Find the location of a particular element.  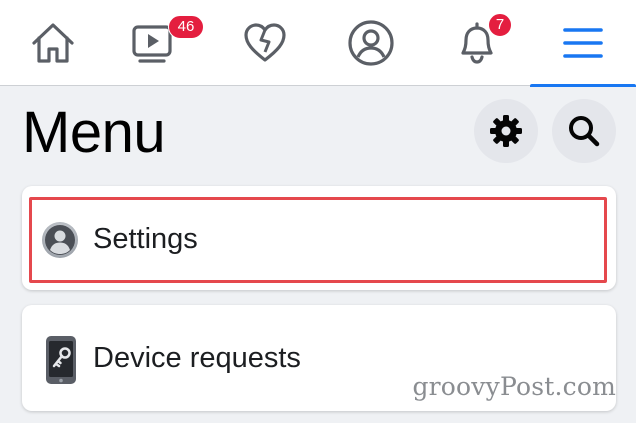

settings-item-label: Settings is located at coordinates (145, 239).